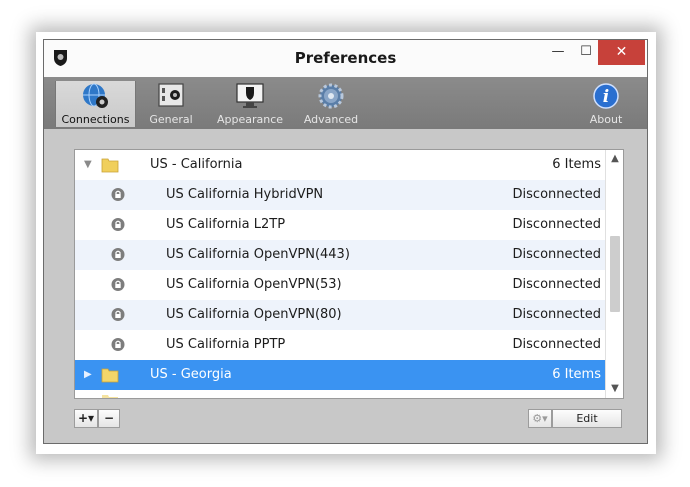 This screenshot has height=487, width=690. Describe the element at coordinates (88, 164) in the screenshot. I see `disclosure-triangle-expanded-icon: ▼` at that location.